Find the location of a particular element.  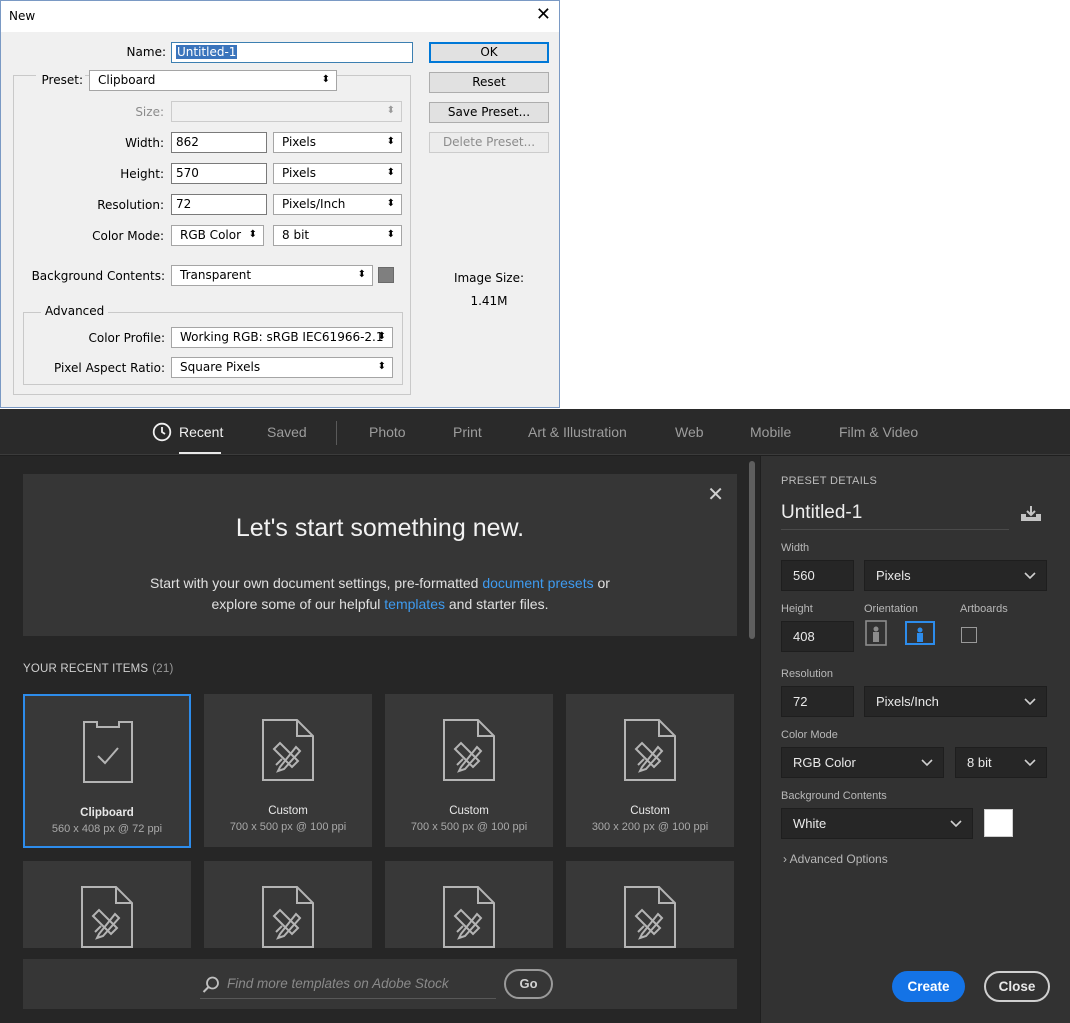

tab-photo: Photo is located at coordinates (387, 432).